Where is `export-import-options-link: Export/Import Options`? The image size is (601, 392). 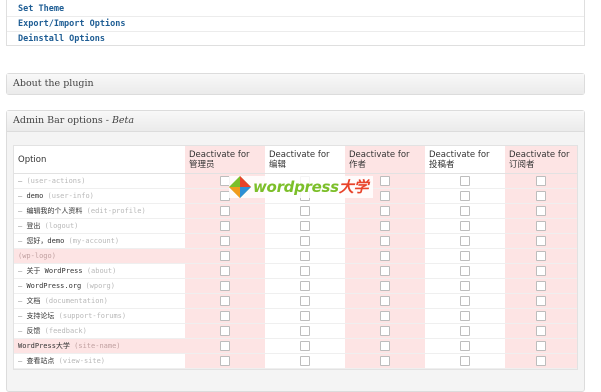
export-import-options-link: Export/Import Options is located at coordinates (295, 24).